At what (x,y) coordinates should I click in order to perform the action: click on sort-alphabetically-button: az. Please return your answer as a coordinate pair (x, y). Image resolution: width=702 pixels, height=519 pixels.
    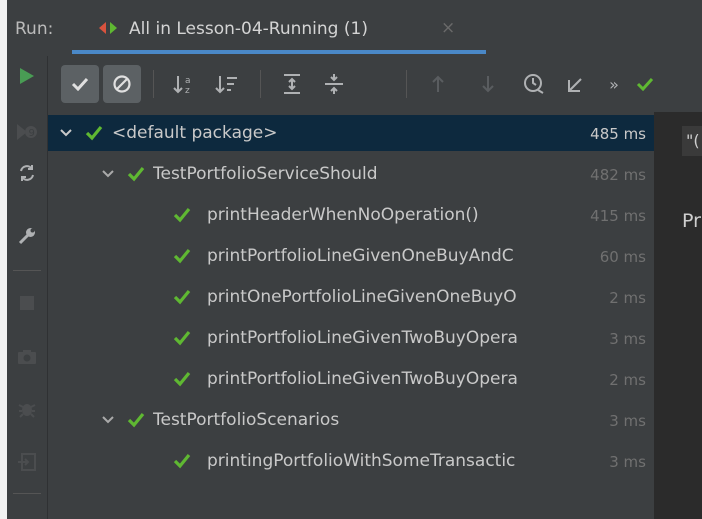
    Looking at the image, I should click on (185, 84).